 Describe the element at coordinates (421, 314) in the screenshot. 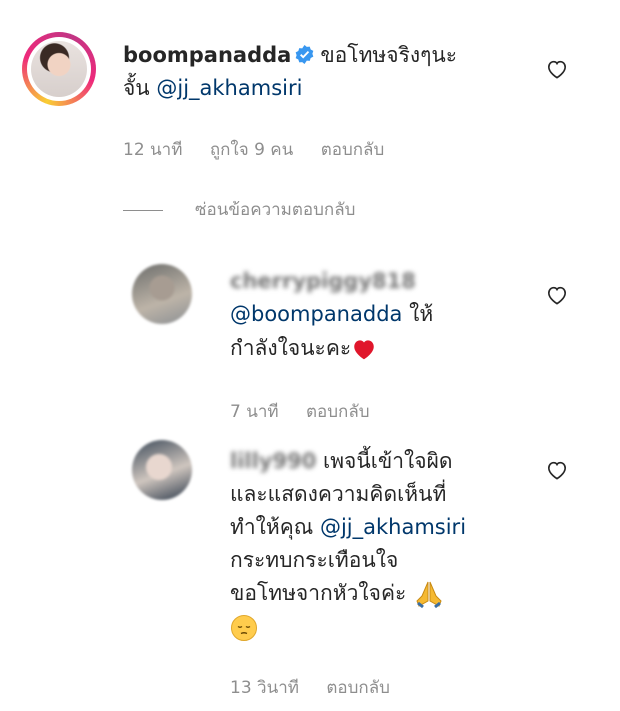

I see `reply1-text: ให้` at that location.